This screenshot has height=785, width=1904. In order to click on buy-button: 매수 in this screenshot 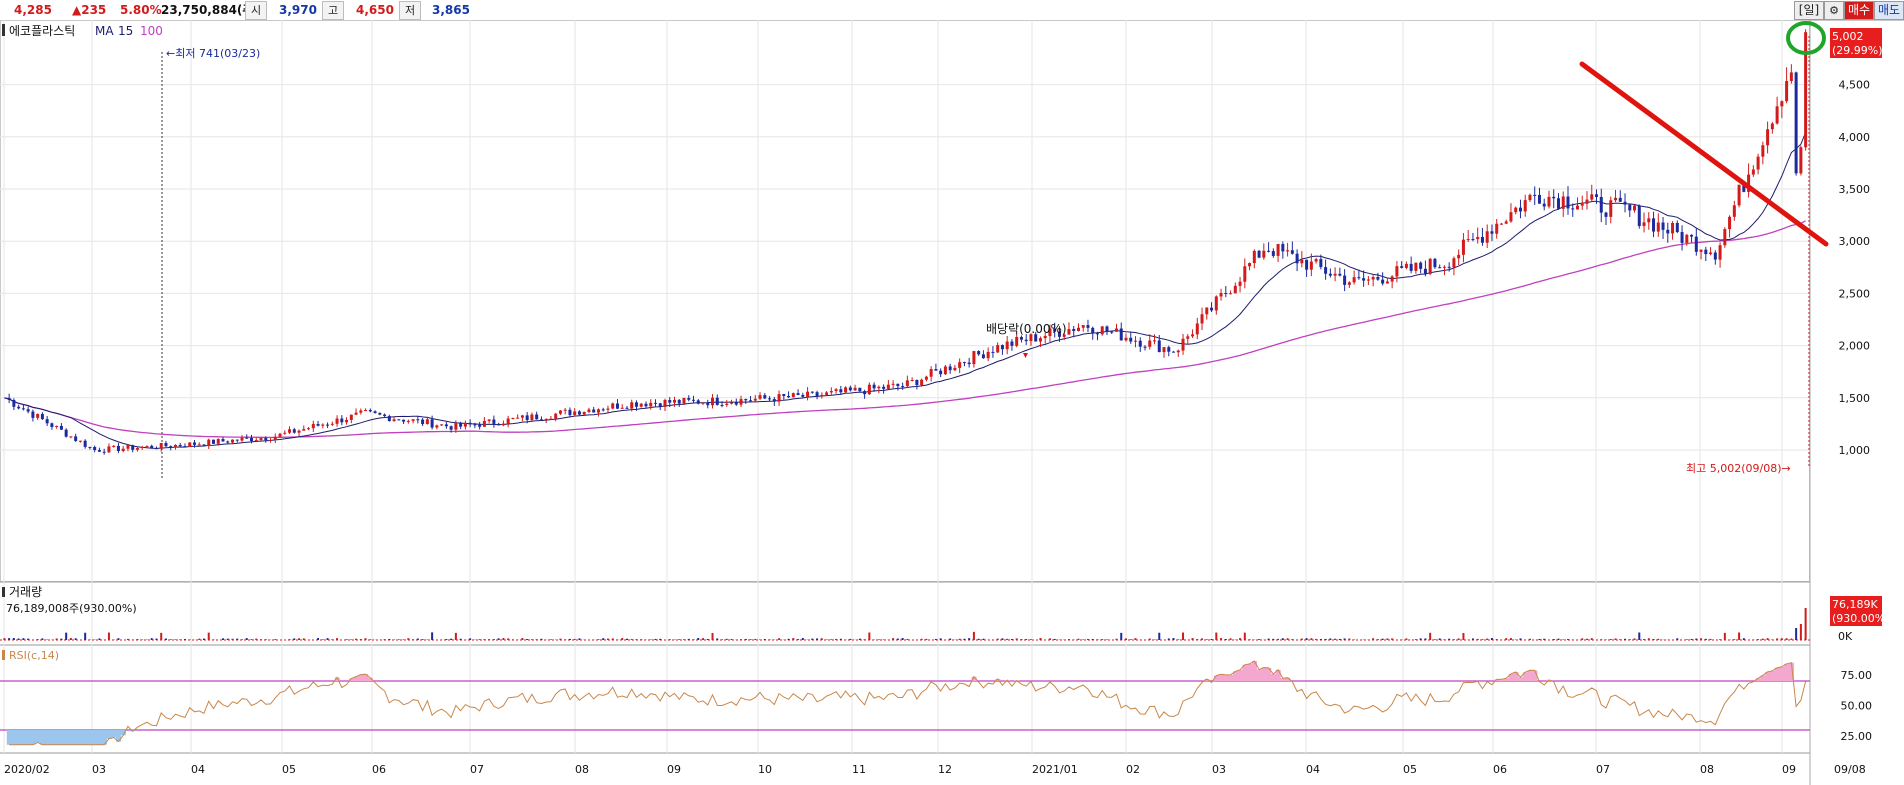, I will do `click(1859, 10)`.